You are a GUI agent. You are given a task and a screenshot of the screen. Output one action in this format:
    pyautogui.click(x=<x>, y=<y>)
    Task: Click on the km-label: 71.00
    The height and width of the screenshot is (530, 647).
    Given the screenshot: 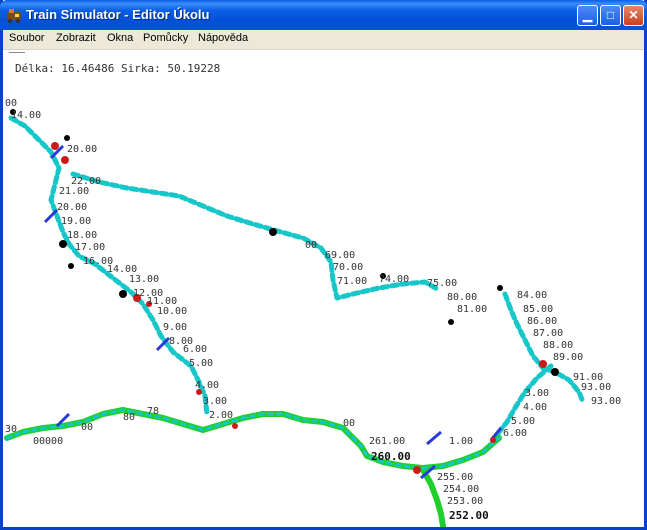 What is the action you would take?
    pyautogui.click(x=352, y=281)
    